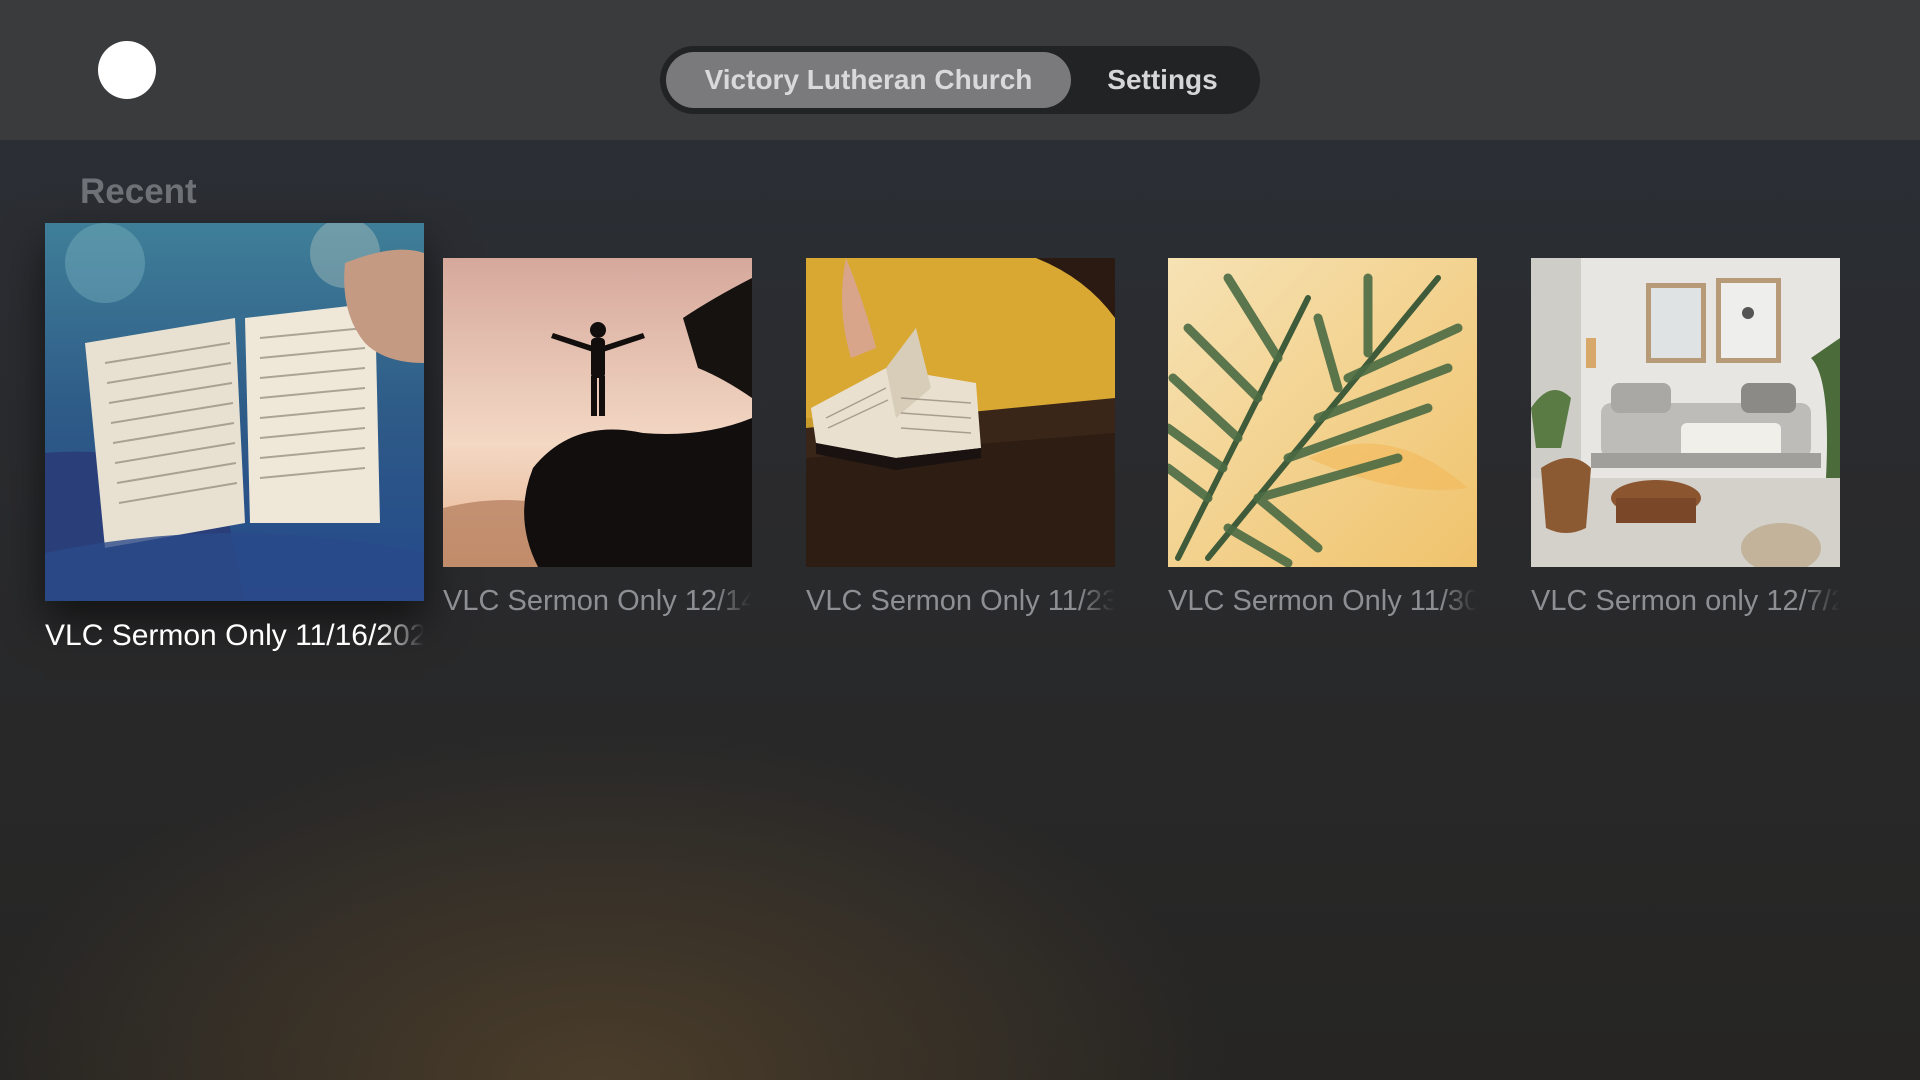  What do you see at coordinates (868, 80) in the screenshot?
I see `tab-victory-lutheran-church: Victory Lutheran Church` at bounding box center [868, 80].